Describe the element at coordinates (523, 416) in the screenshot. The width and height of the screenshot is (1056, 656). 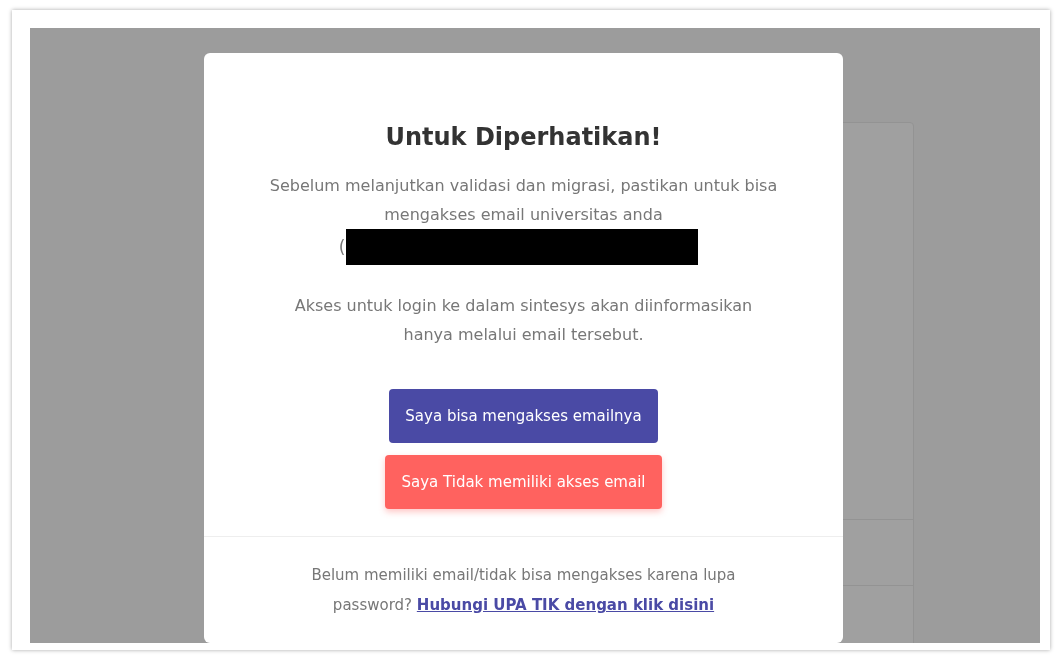
I see `confirm-button: Saya bisa mengakses emailnya` at that location.